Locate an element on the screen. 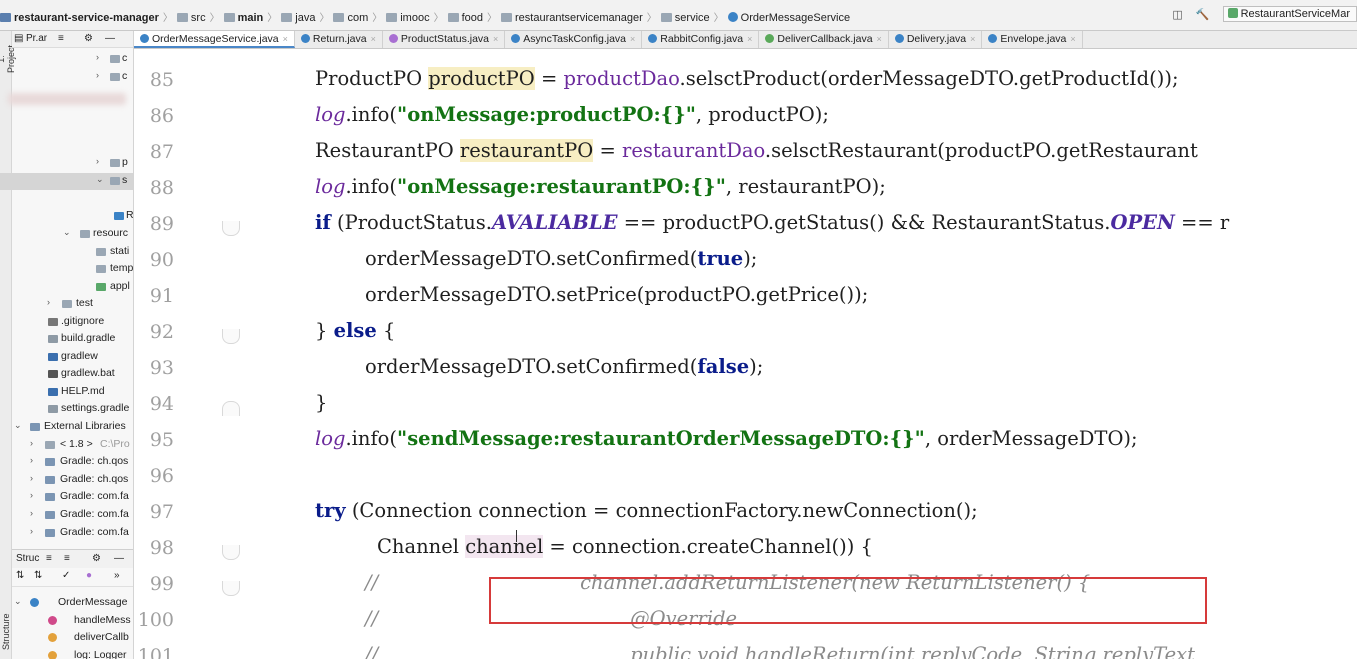 This screenshot has height=659, width=1357. project-view-select: Pr.ar is located at coordinates (36, 38).